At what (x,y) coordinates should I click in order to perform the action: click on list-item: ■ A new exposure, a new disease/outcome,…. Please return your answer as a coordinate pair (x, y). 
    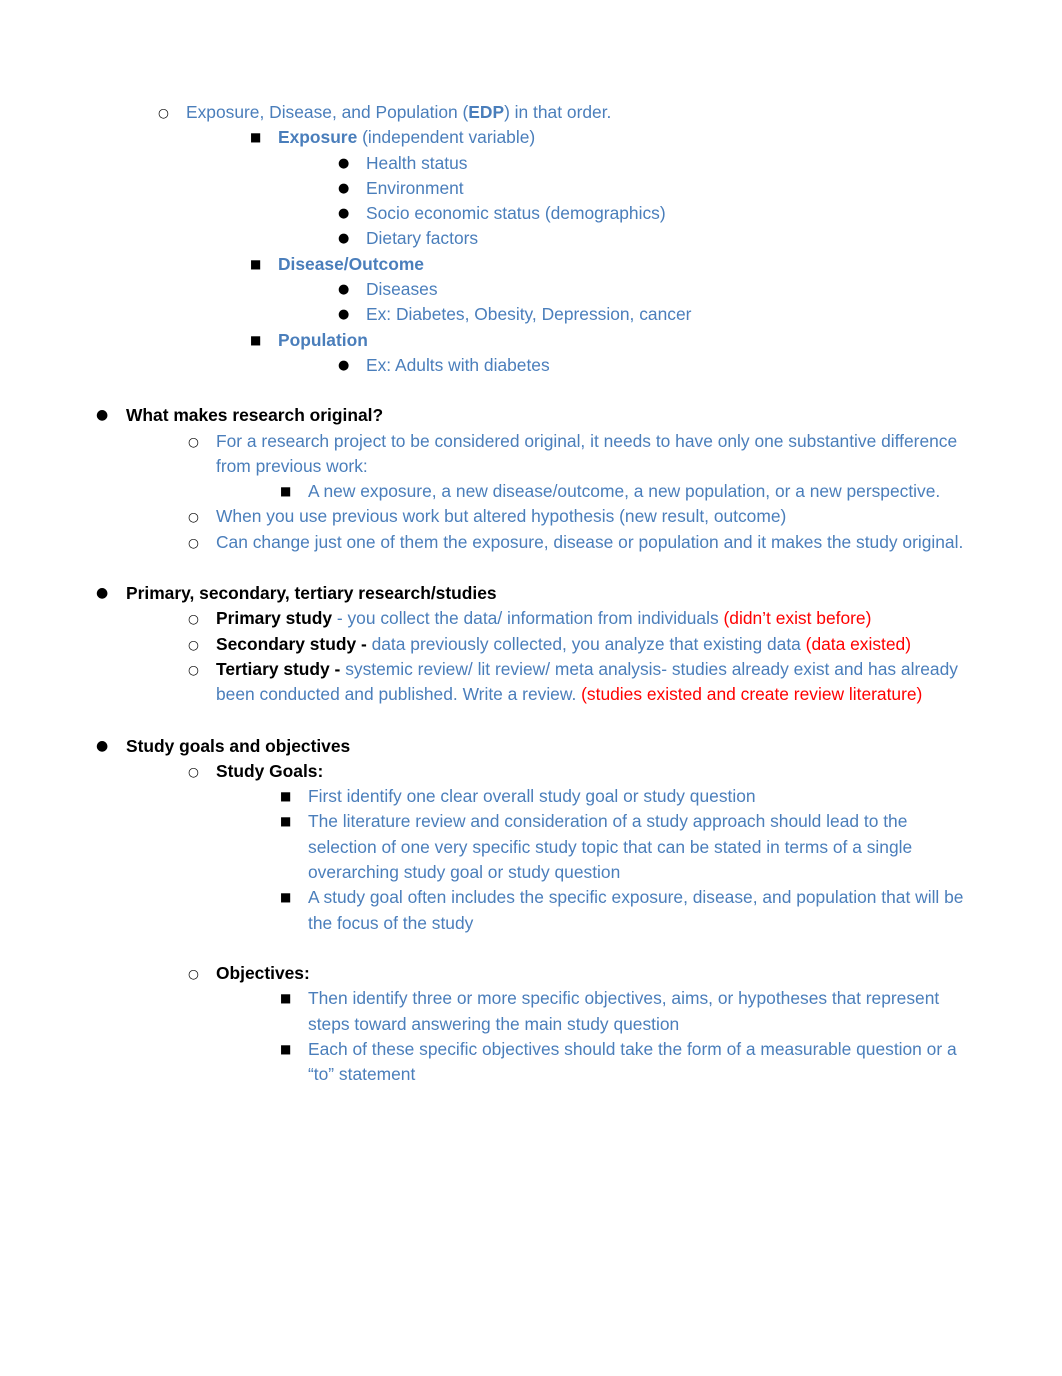
    Looking at the image, I should click on (626, 491).